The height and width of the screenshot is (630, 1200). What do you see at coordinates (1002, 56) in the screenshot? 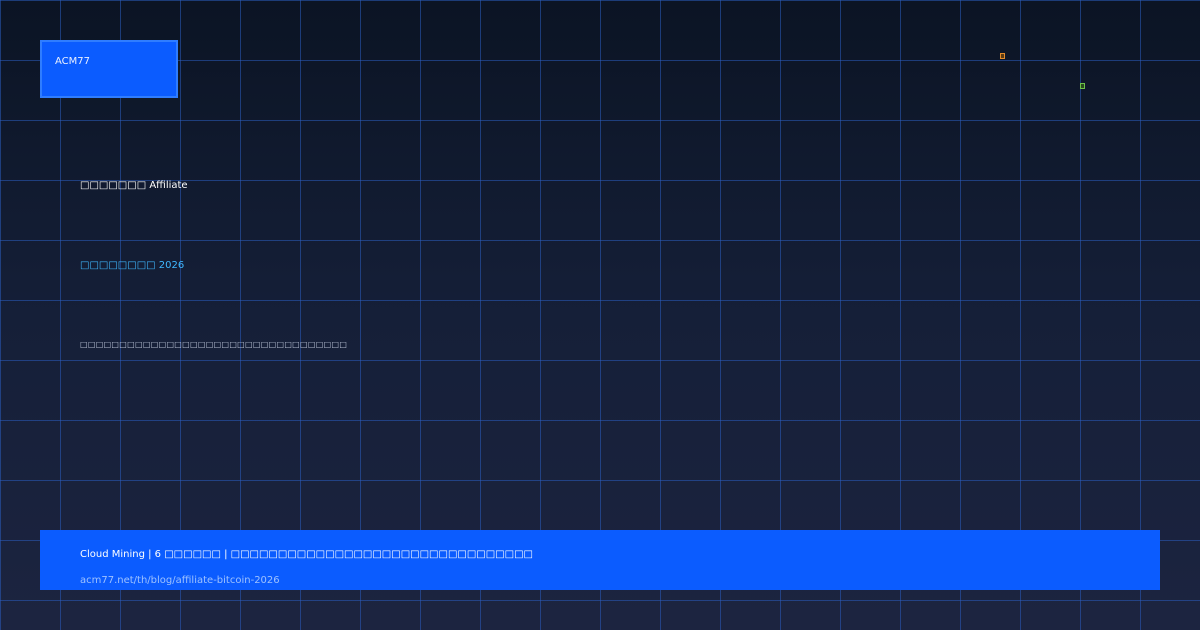
I see `orange-square-icon` at bounding box center [1002, 56].